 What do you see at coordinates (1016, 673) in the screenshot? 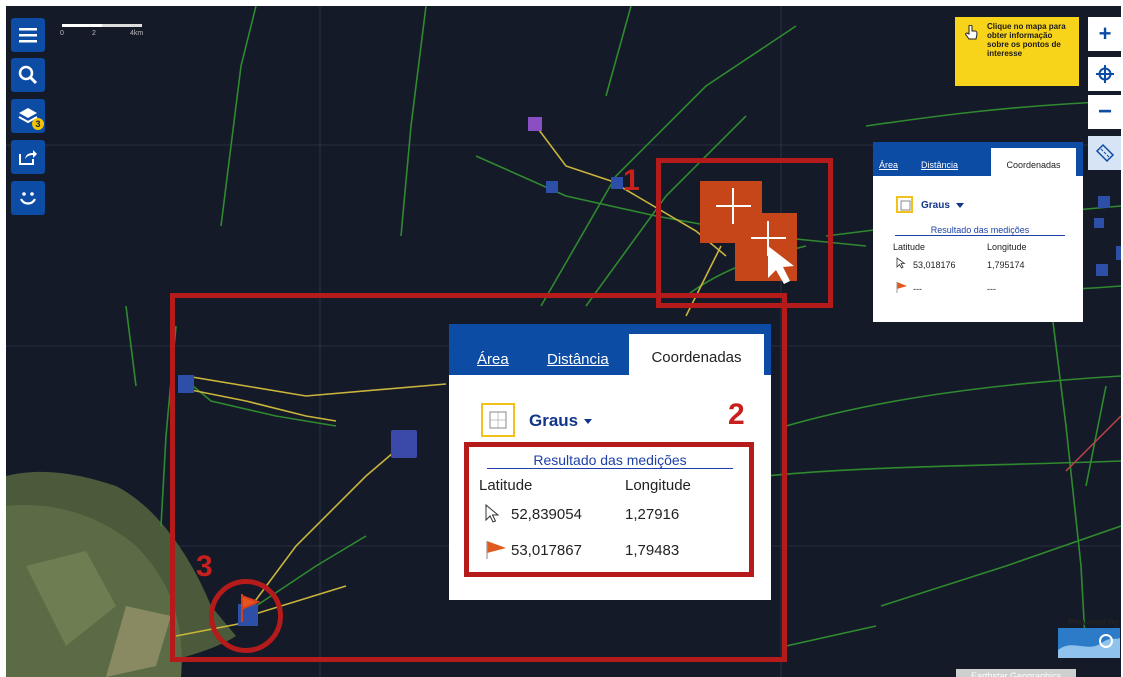
I see `map-attribution: Earthstar Geographics` at bounding box center [1016, 673].